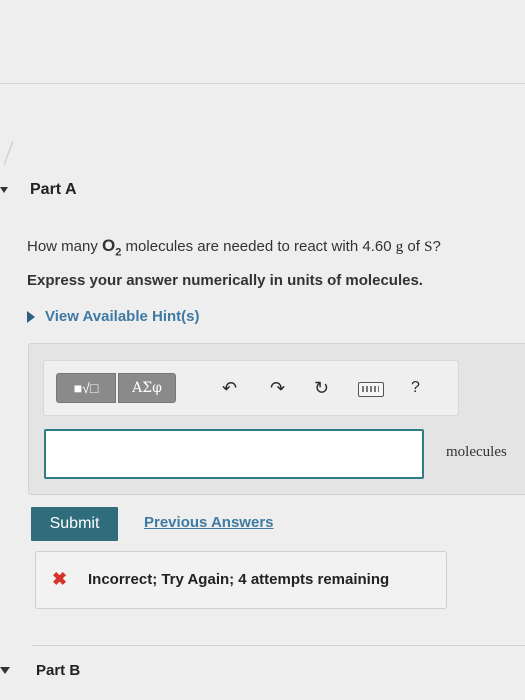 Image resolution: width=525 pixels, height=700 pixels. Describe the element at coordinates (277, 388) in the screenshot. I see `redo-icon: ↷` at that location.